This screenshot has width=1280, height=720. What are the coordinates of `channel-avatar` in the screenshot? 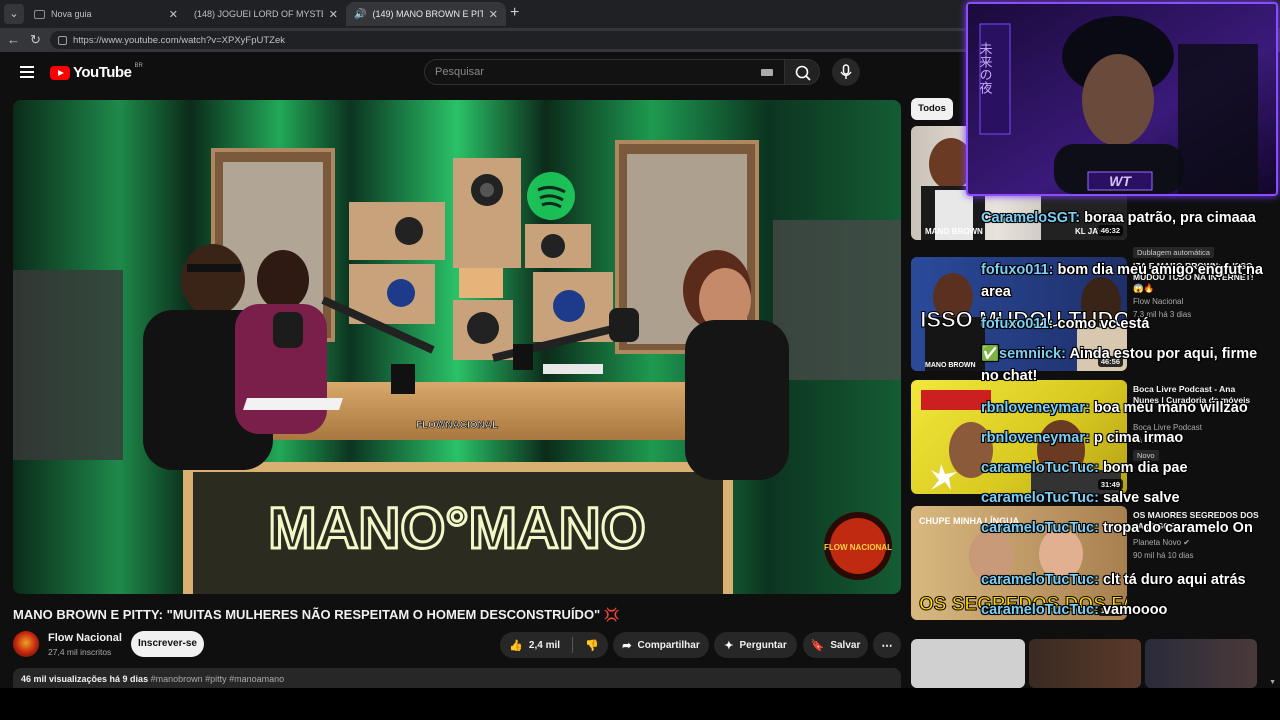 It's located at (26, 644).